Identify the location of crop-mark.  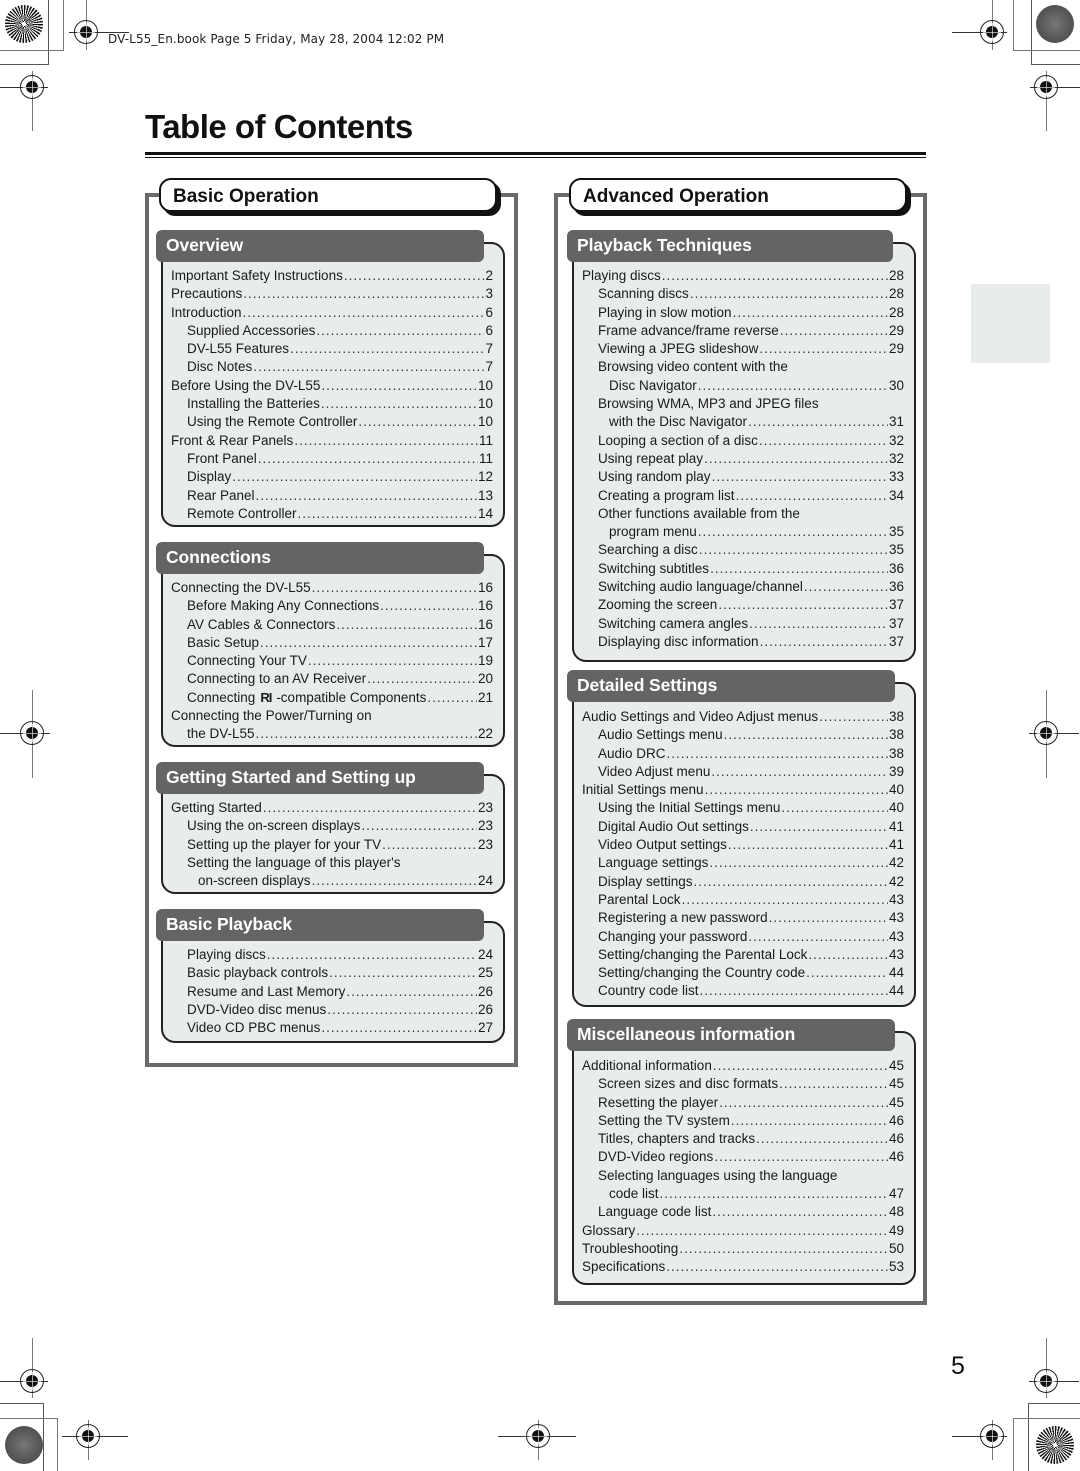
(48, 32).